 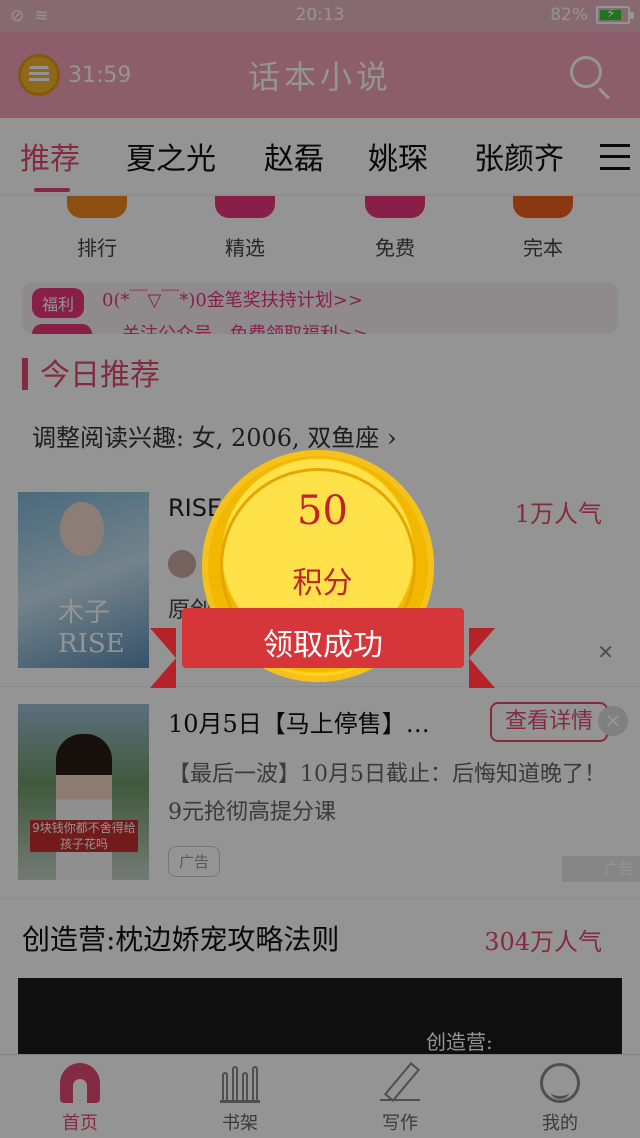 I want to click on reward-points: 50, so click(x=322, y=511).